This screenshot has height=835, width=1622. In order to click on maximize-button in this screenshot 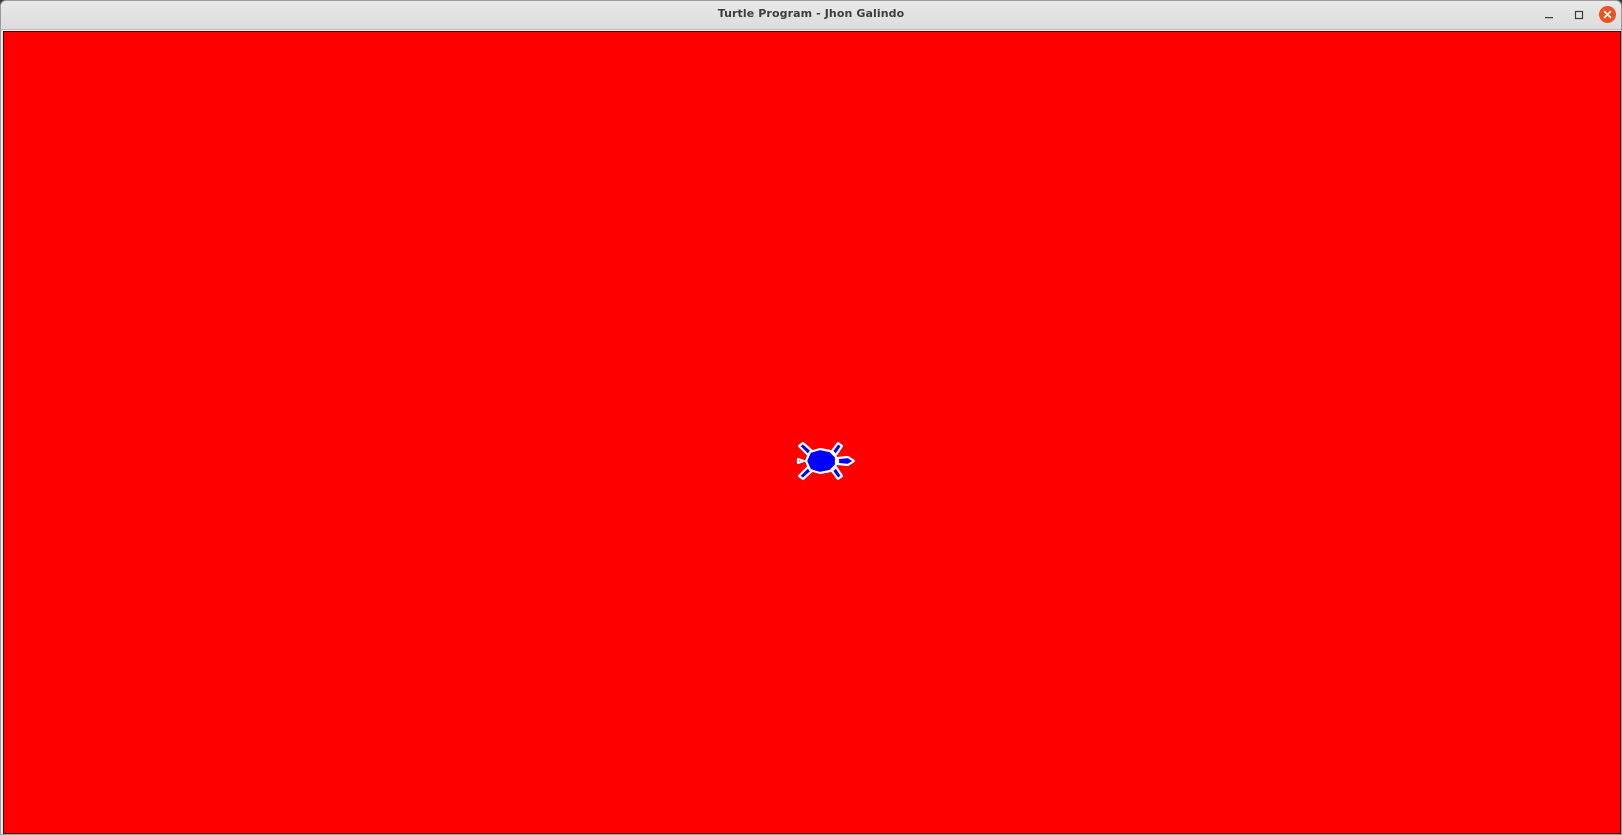, I will do `click(1579, 15)`.